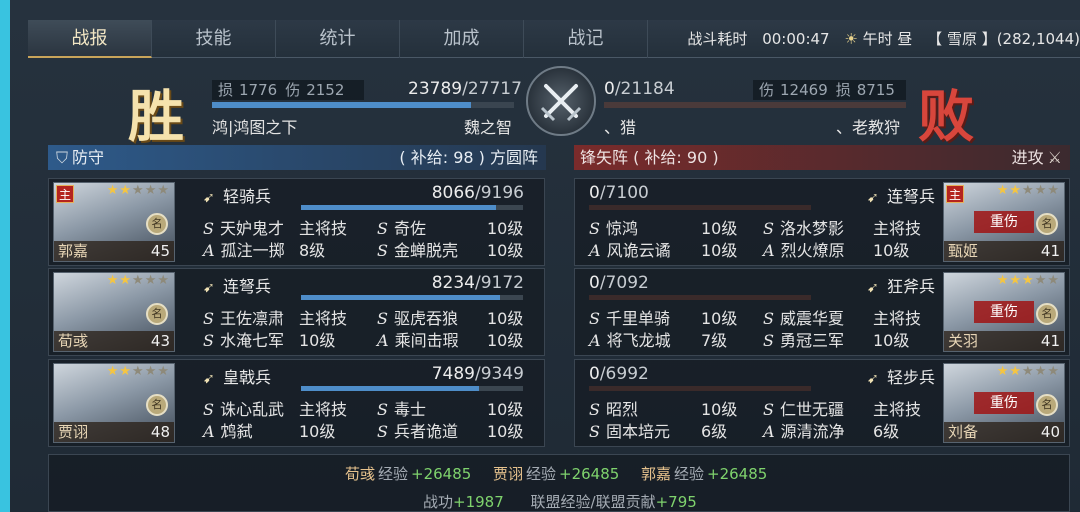 This screenshot has width=1080, height=512. Describe the element at coordinates (114, 312) in the screenshot. I see `hero-portrait: ★★★★★ 名荀彧 43` at that location.